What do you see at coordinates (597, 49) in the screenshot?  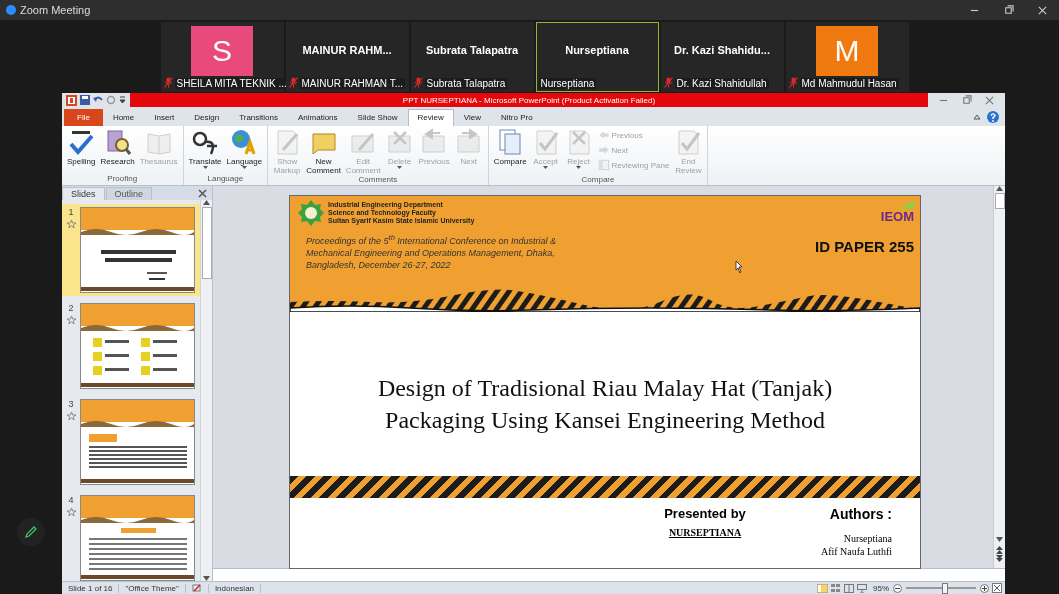 I see `participant-name: Nurseptiana` at bounding box center [597, 49].